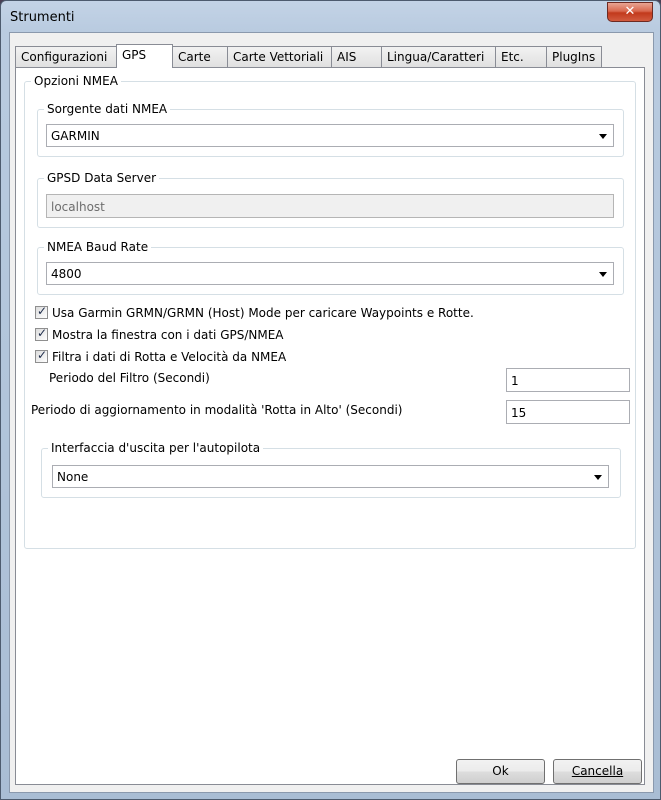 This screenshot has width=661, height=800. I want to click on tab-gps: GPS, so click(144, 56).